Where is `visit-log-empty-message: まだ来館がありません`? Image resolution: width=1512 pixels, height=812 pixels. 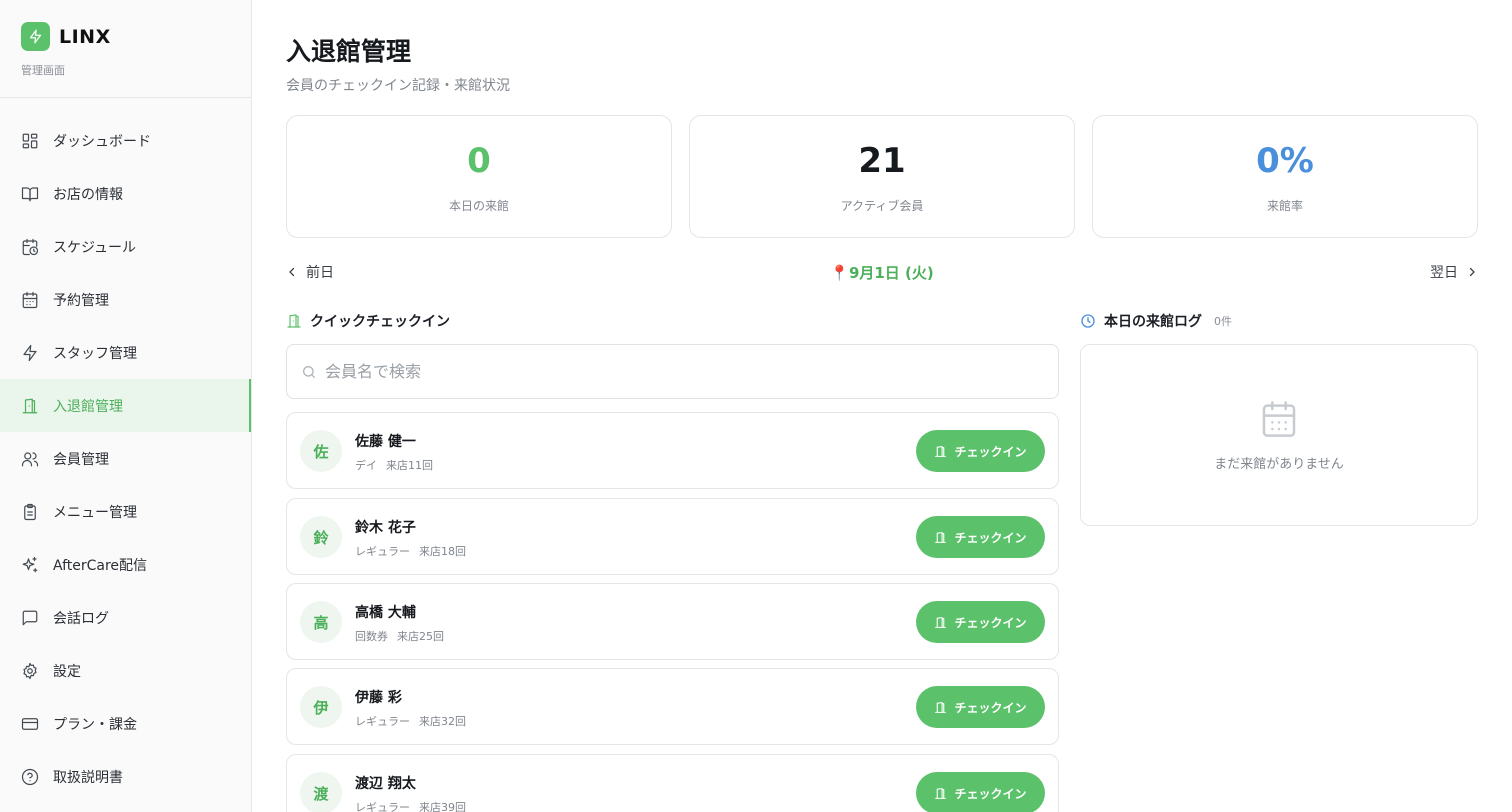 visit-log-empty-message: まだ来館がありません is located at coordinates (1279, 464).